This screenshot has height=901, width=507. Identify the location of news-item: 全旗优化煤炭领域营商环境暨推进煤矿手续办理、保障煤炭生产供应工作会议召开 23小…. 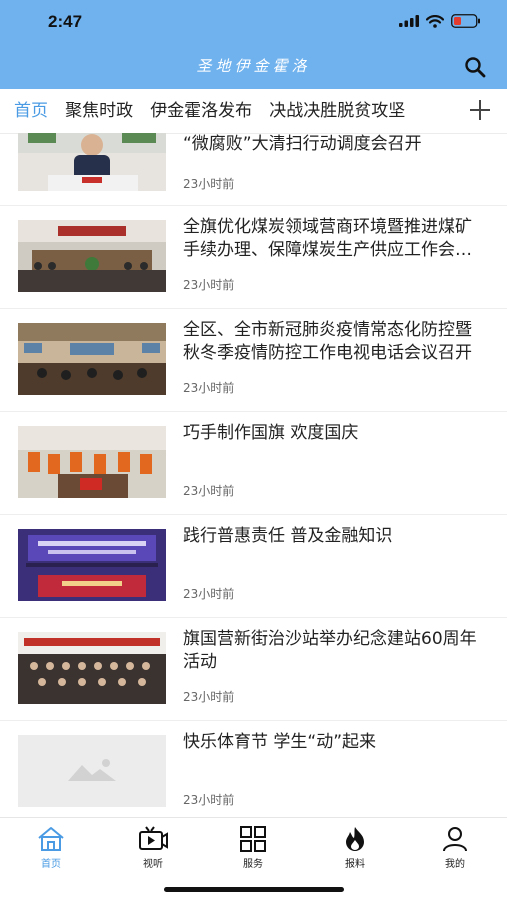
(253, 257).